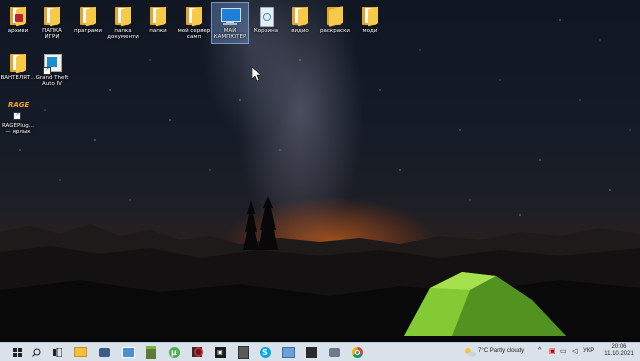 The width and height of the screenshot is (640, 361). Describe the element at coordinates (18, 16) in the screenshot. I see `folder-with-app-icon` at that location.